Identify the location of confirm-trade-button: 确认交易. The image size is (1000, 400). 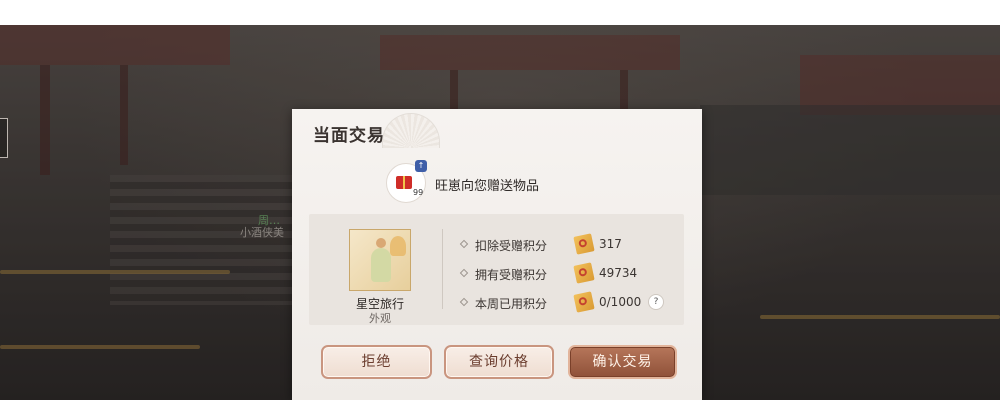
(622, 362).